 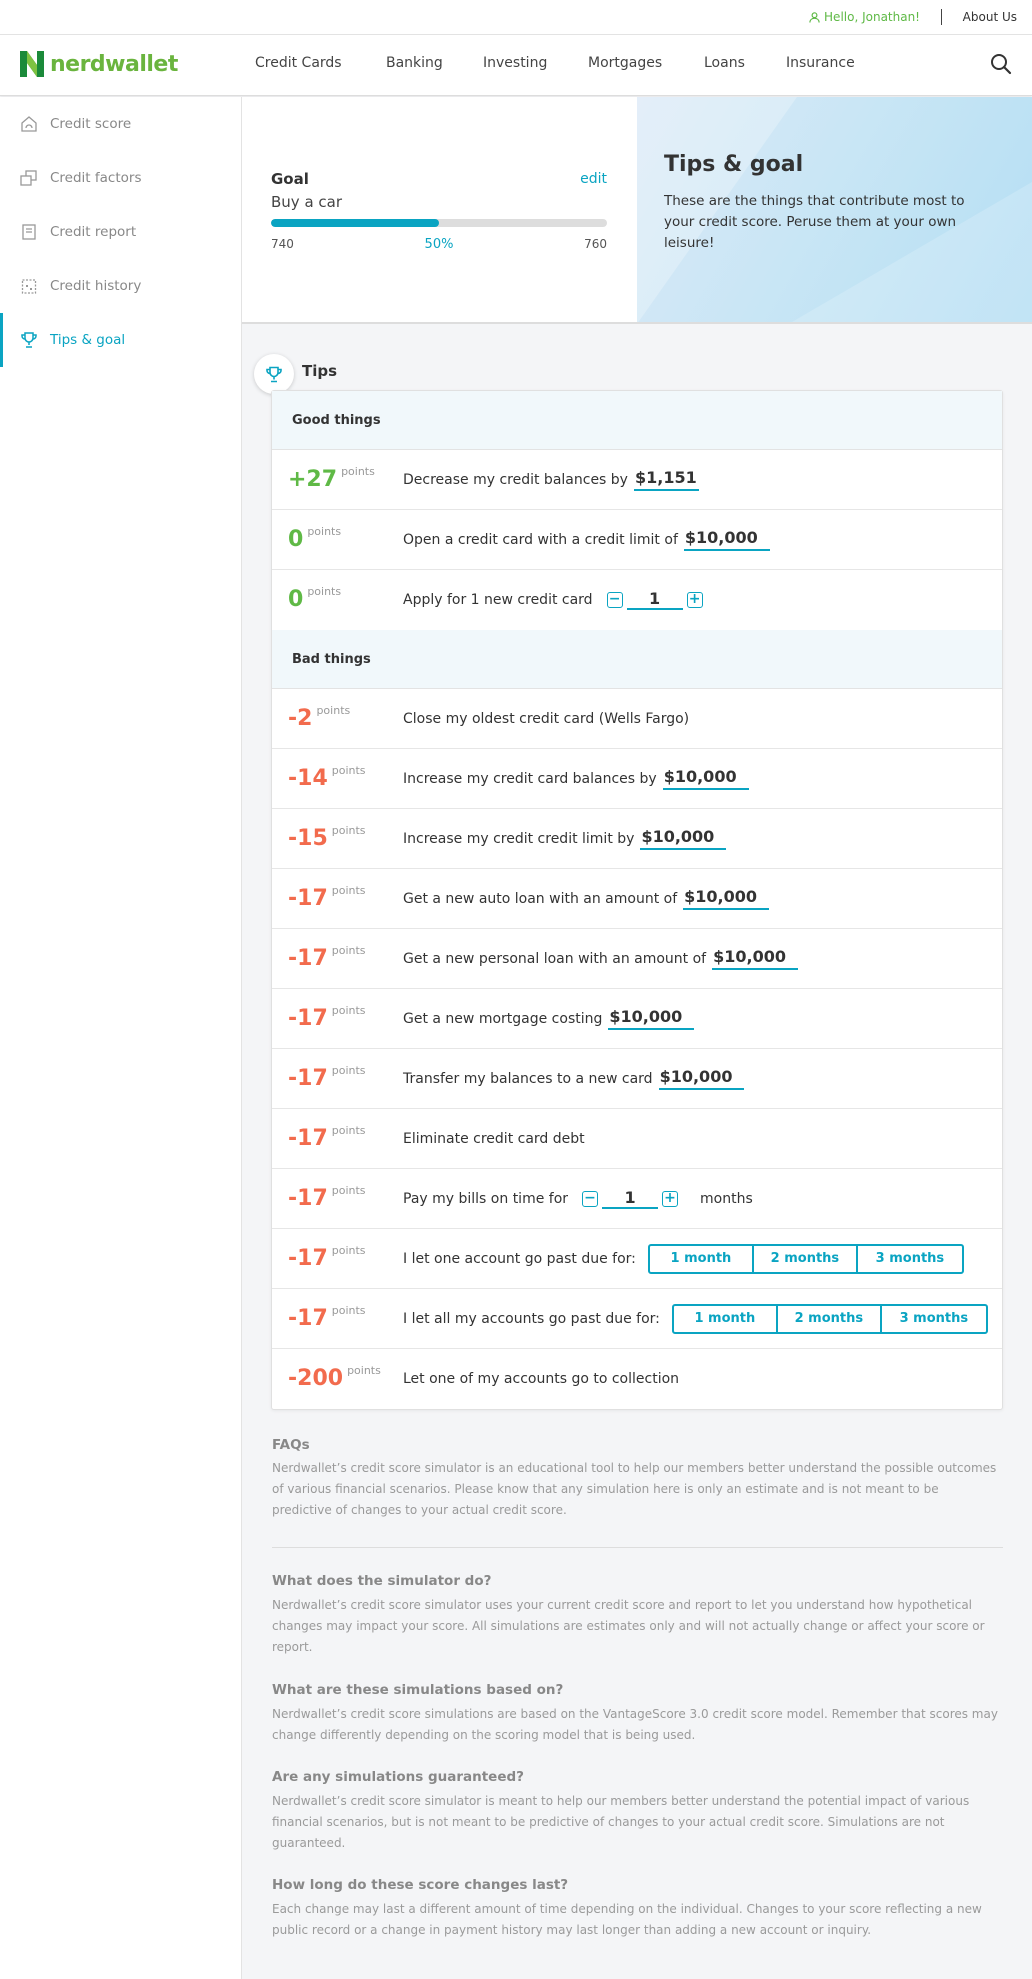 What do you see at coordinates (290, 179) in the screenshot?
I see `goal-label: Goal` at bounding box center [290, 179].